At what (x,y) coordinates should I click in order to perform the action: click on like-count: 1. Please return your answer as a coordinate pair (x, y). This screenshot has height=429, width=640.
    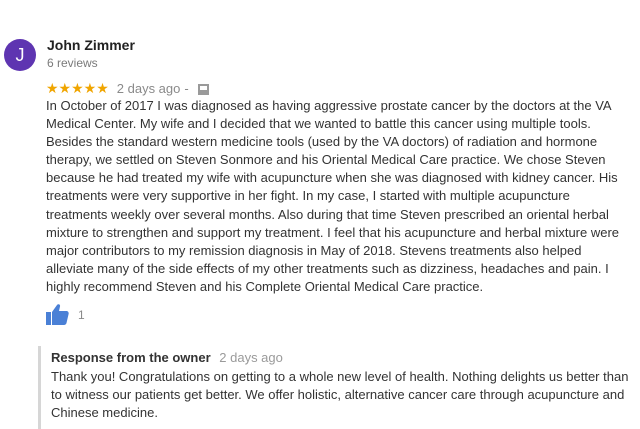
    Looking at the image, I should click on (81, 314).